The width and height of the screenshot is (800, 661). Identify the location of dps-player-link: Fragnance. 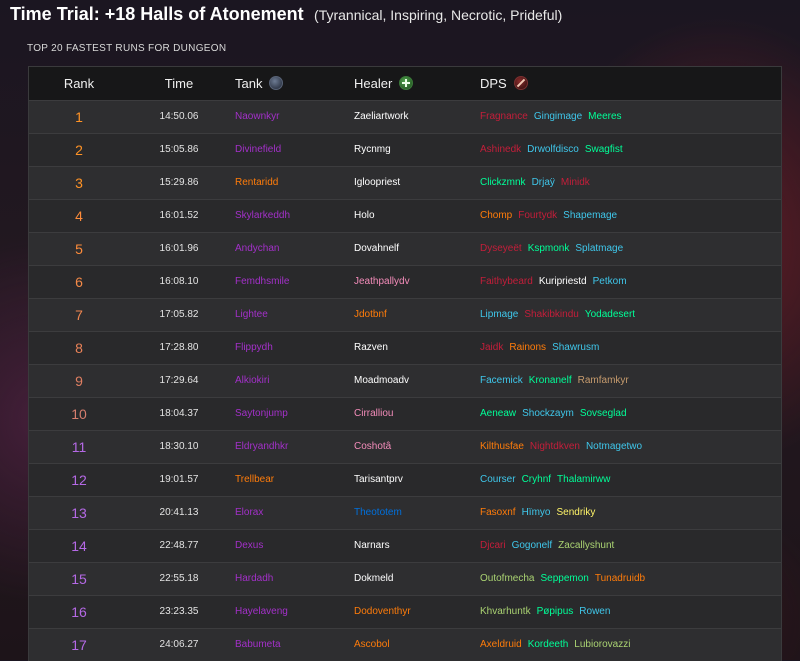
(504, 116).